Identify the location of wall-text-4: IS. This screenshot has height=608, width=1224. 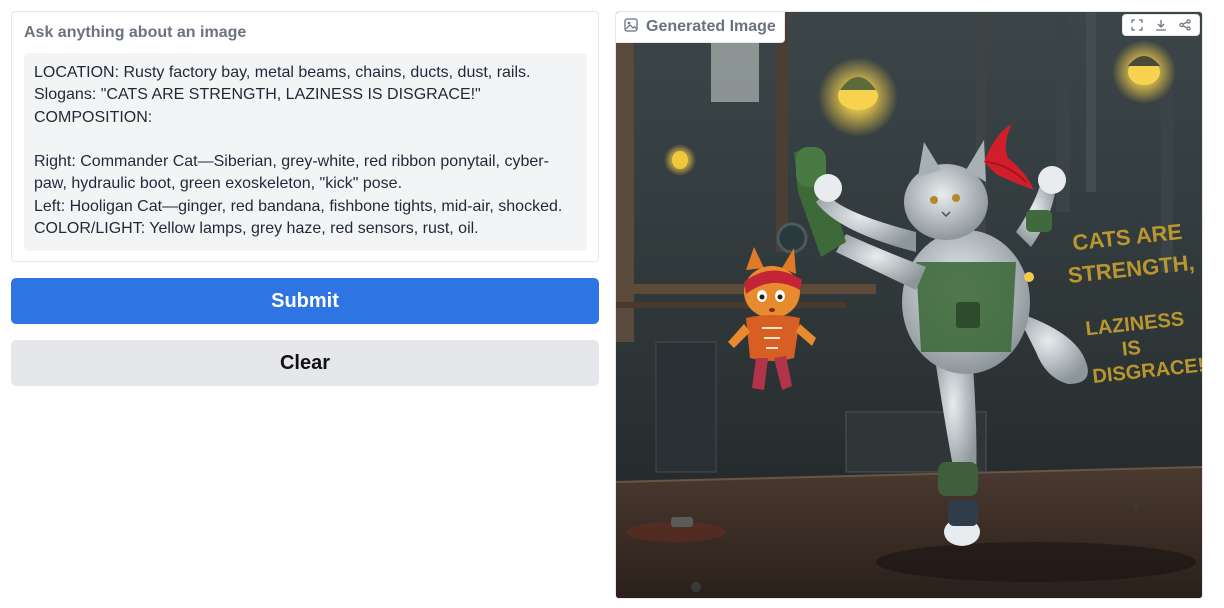
(1131, 349).